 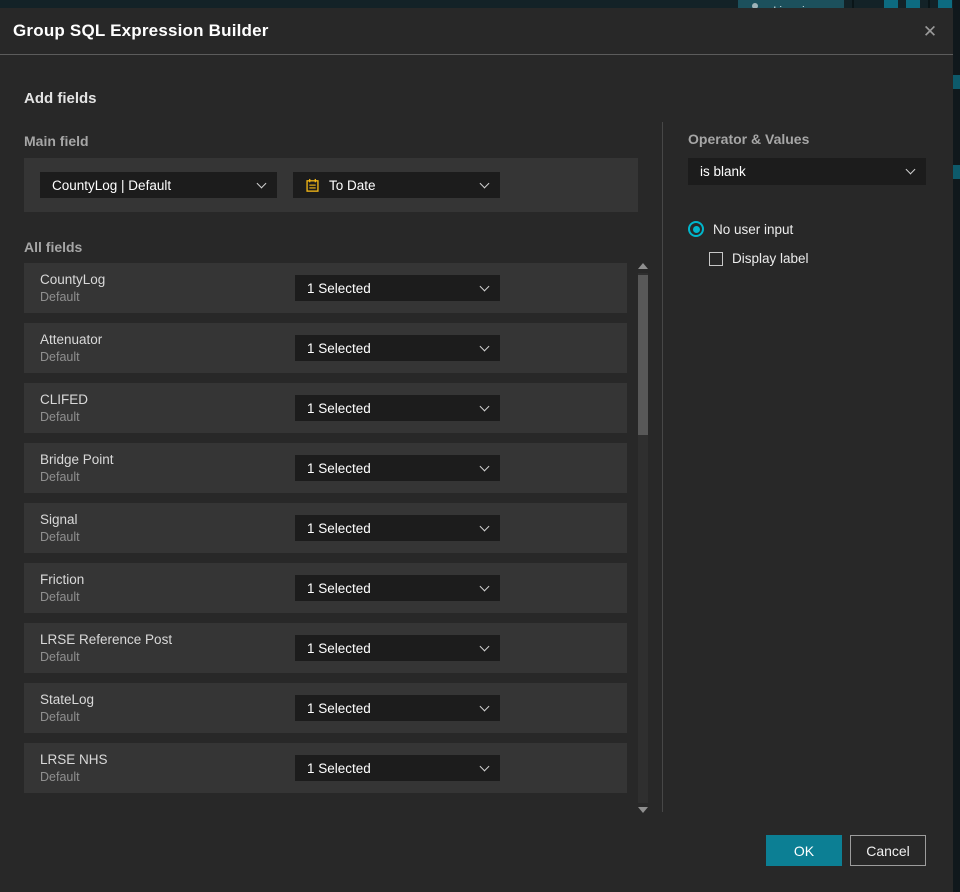 What do you see at coordinates (476, 4) in the screenshot?
I see `background-app-topbar: Live view` at bounding box center [476, 4].